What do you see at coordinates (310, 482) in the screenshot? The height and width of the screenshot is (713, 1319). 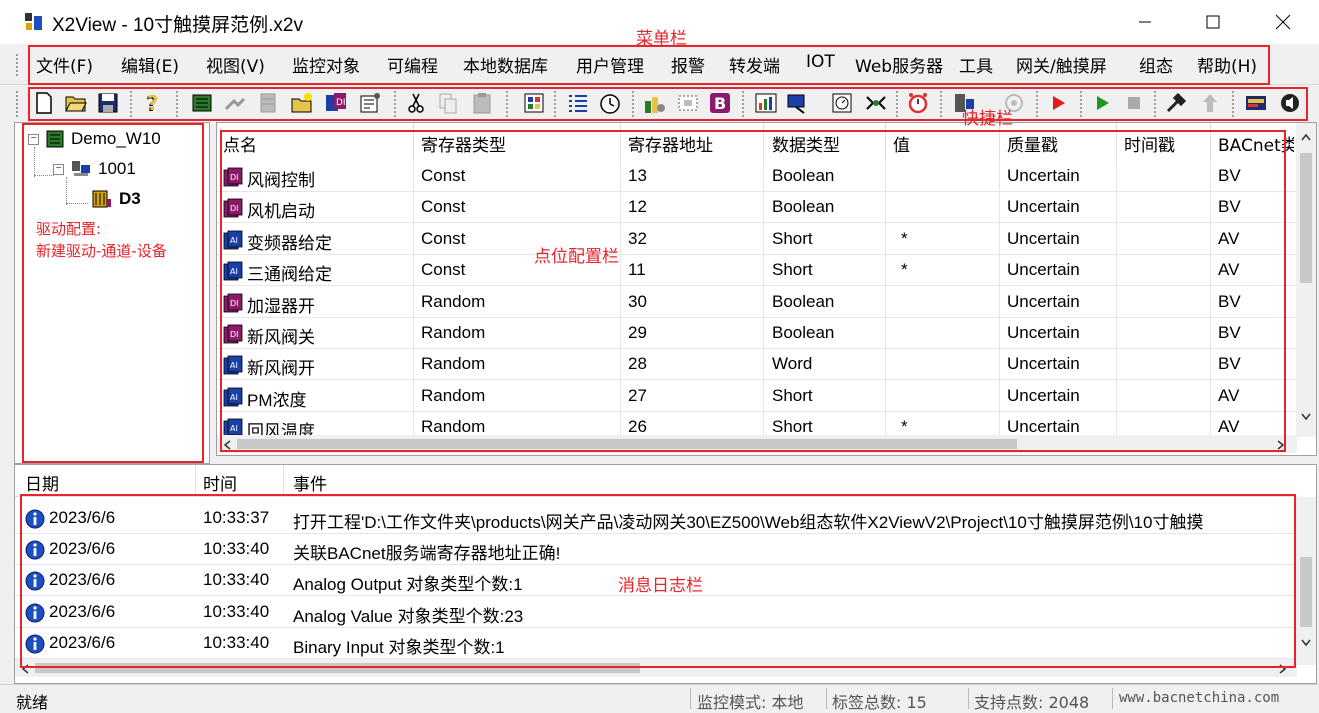 I see `log-column-event: 事件` at bounding box center [310, 482].